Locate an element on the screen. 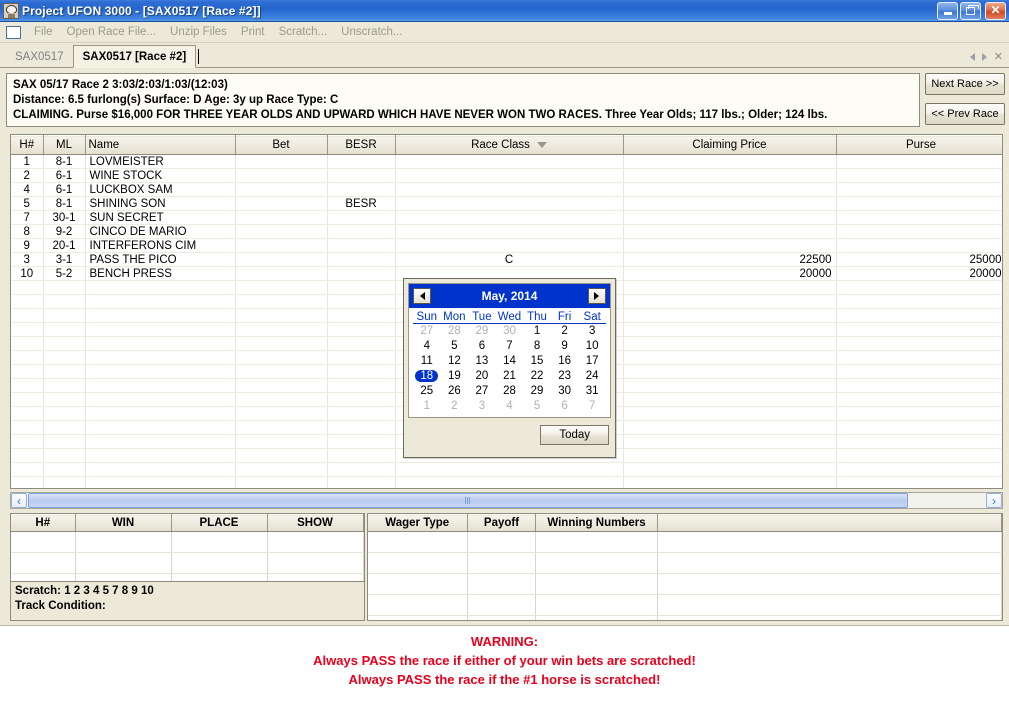 Image resolution: width=1009 pixels, height=709 pixels. calendar-day: 31 is located at coordinates (592, 391).